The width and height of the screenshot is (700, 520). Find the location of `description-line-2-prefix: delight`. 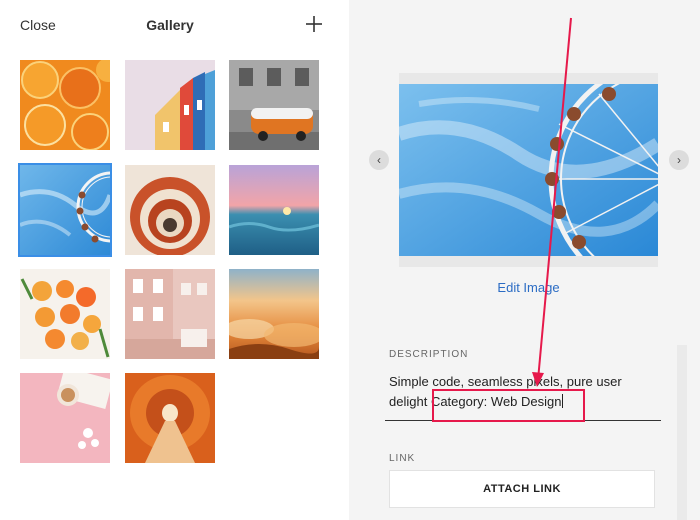

description-line-2-prefix: delight is located at coordinates (408, 401).